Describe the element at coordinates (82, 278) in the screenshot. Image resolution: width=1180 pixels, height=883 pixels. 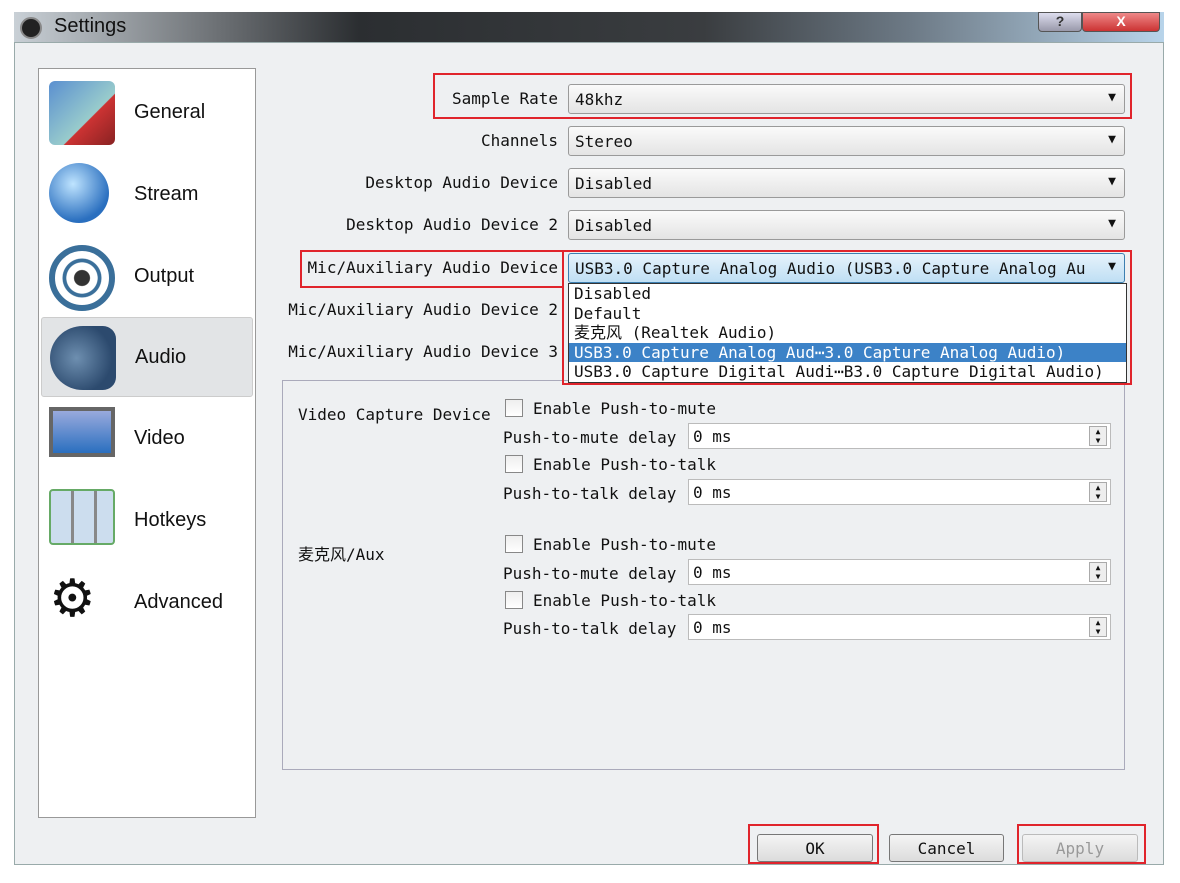
I see `broadcast-icon` at that location.